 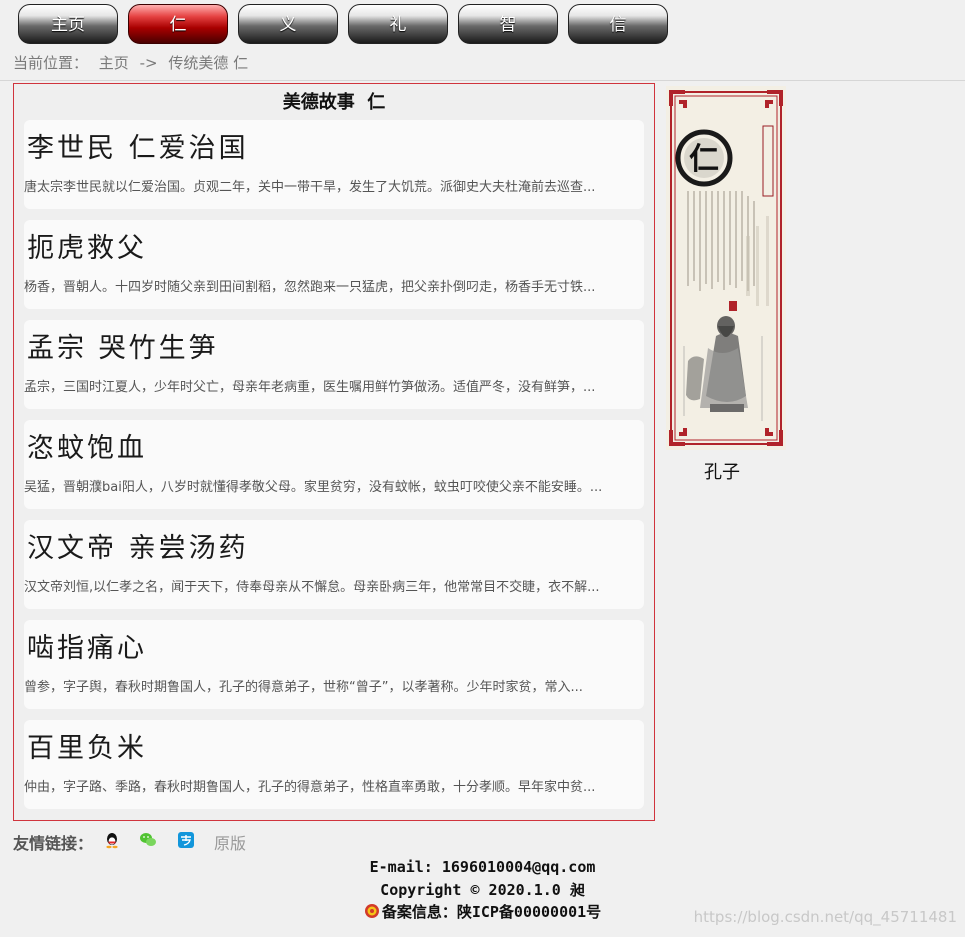 What do you see at coordinates (53, 843) in the screenshot?
I see `friend-links-label: 友情链接：` at bounding box center [53, 843].